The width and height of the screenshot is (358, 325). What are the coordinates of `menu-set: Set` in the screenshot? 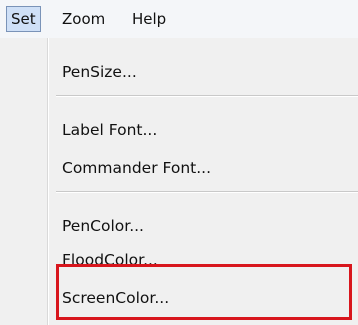 It's located at (23, 19).